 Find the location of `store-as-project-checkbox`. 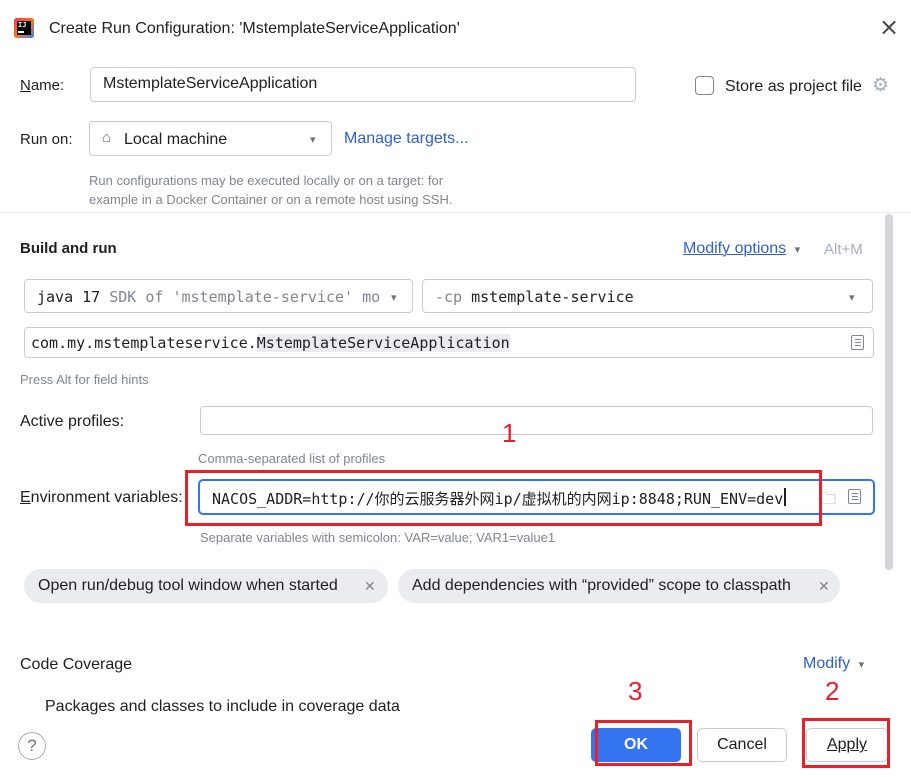

store-as-project-checkbox is located at coordinates (704, 85).